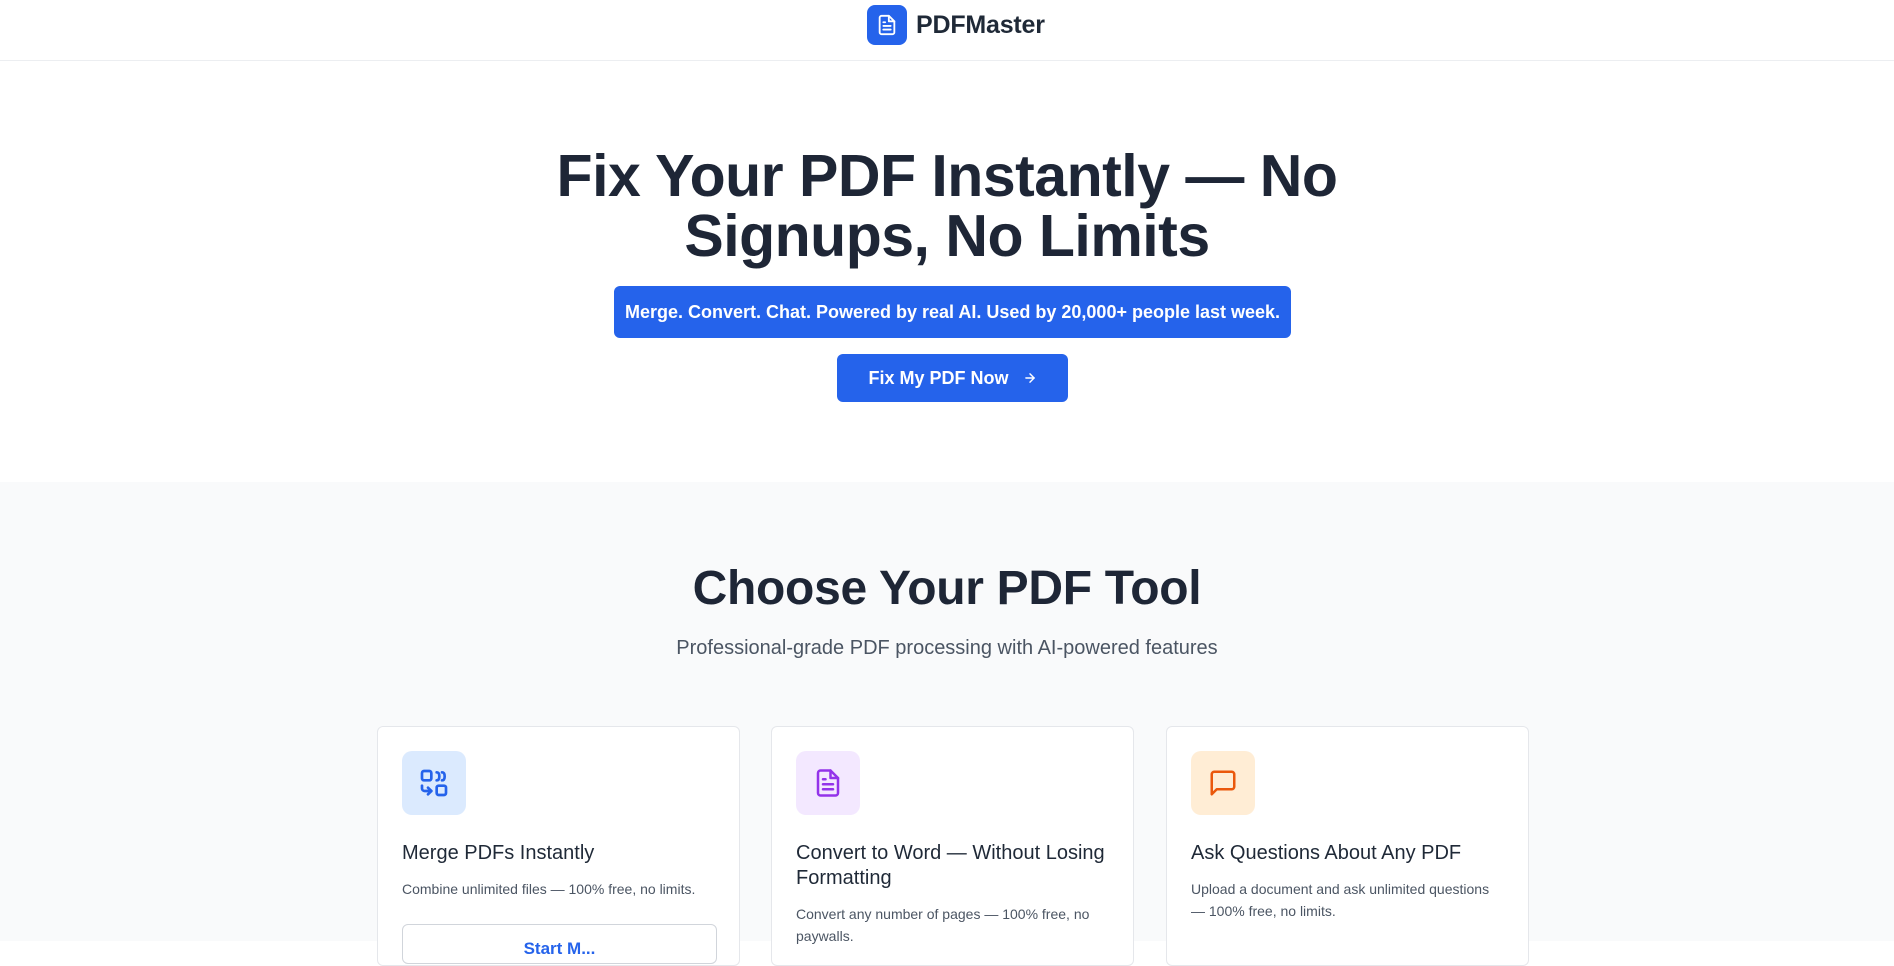 The height and width of the screenshot is (966, 1894). Describe the element at coordinates (938, 377) in the screenshot. I see `cta-label: Fix My PDF Now` at that location.